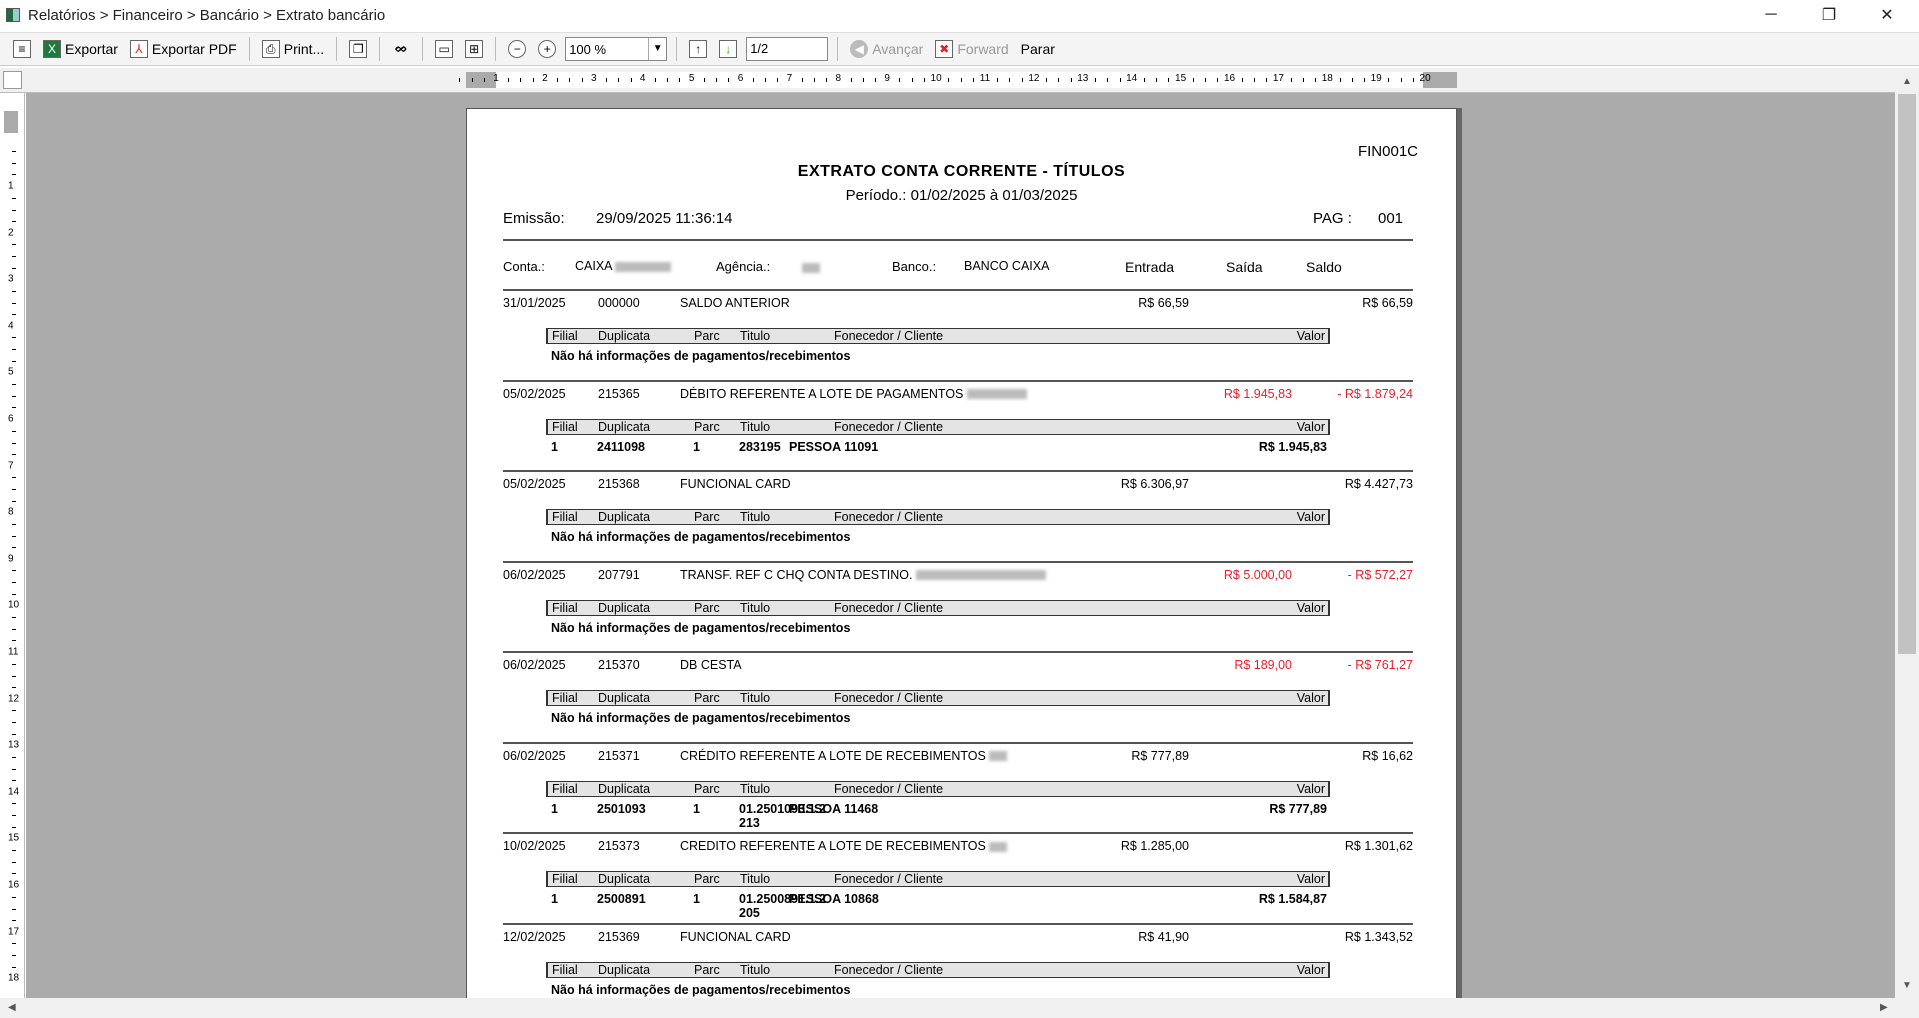 The height and width of the screenshot is (1018, 1919). I want to click on entry-document: 000000, so click(619, 303).